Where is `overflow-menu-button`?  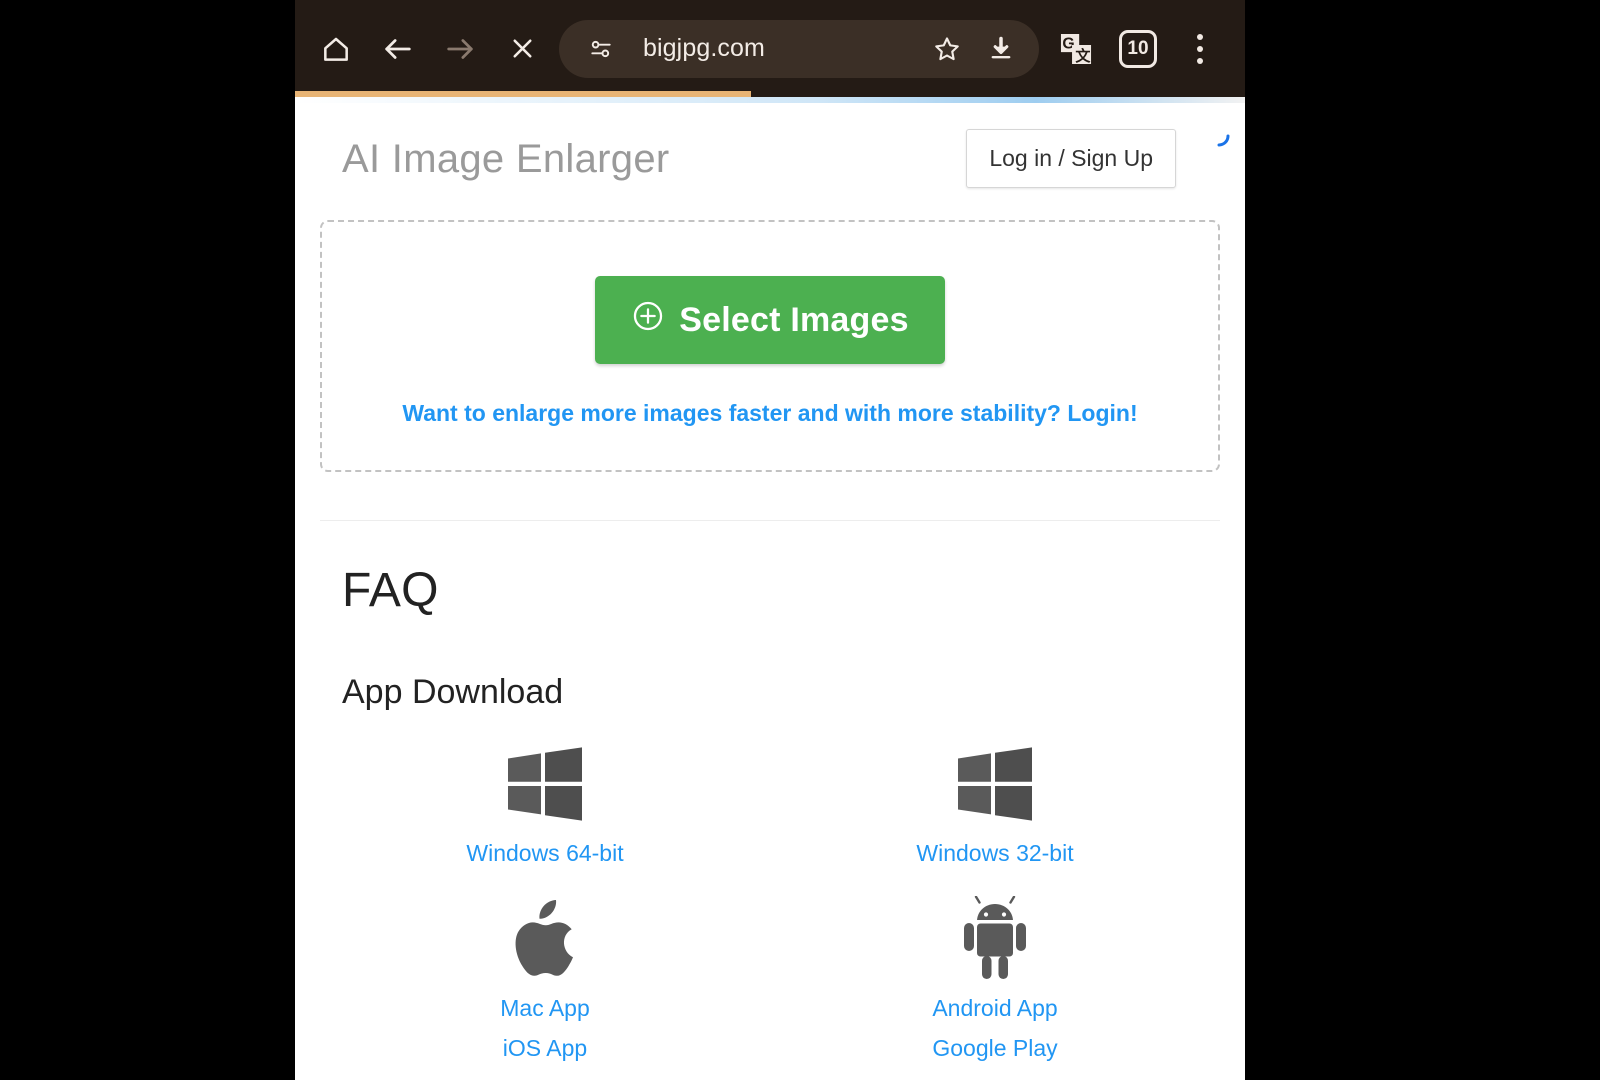 overflow-menu-button is located at coordinates (1200, 49).